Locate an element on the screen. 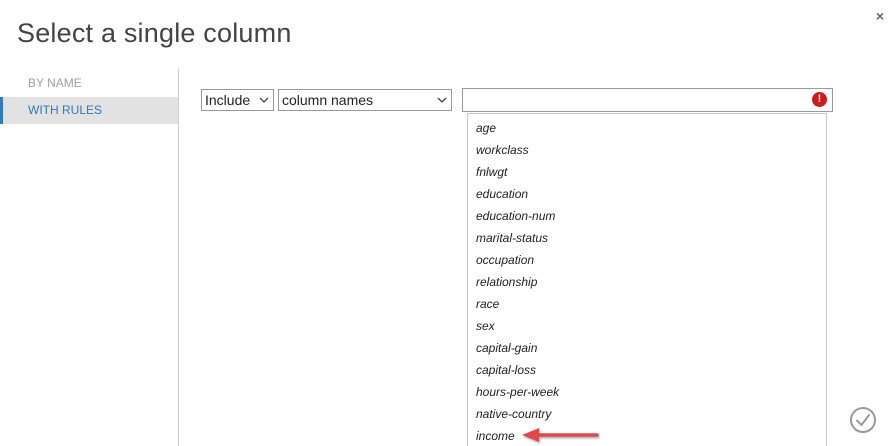  list-item: race is located at coordinates (647, 304).